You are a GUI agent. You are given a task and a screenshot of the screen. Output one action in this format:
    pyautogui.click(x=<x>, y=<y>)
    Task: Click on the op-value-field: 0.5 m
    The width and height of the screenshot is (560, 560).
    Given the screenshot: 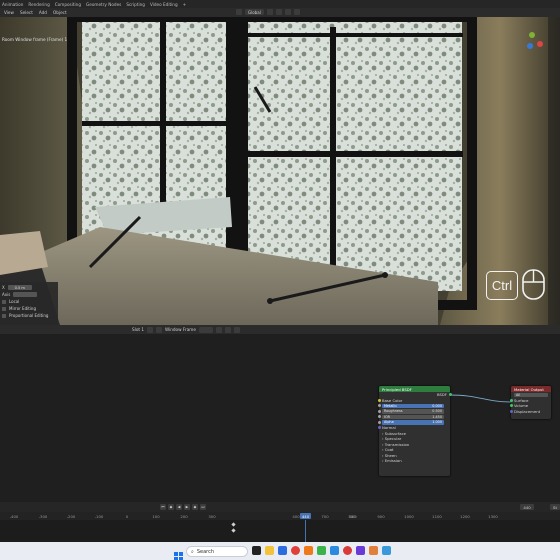 What is the action you would take?
    pyautogui.click(x=19, y=287)
    